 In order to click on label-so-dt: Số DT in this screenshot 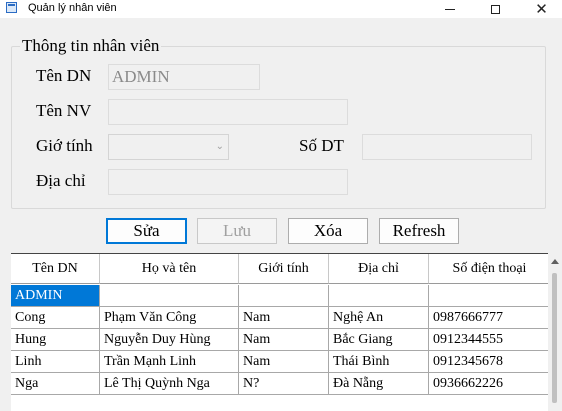, I will do `click(321, 145)`.